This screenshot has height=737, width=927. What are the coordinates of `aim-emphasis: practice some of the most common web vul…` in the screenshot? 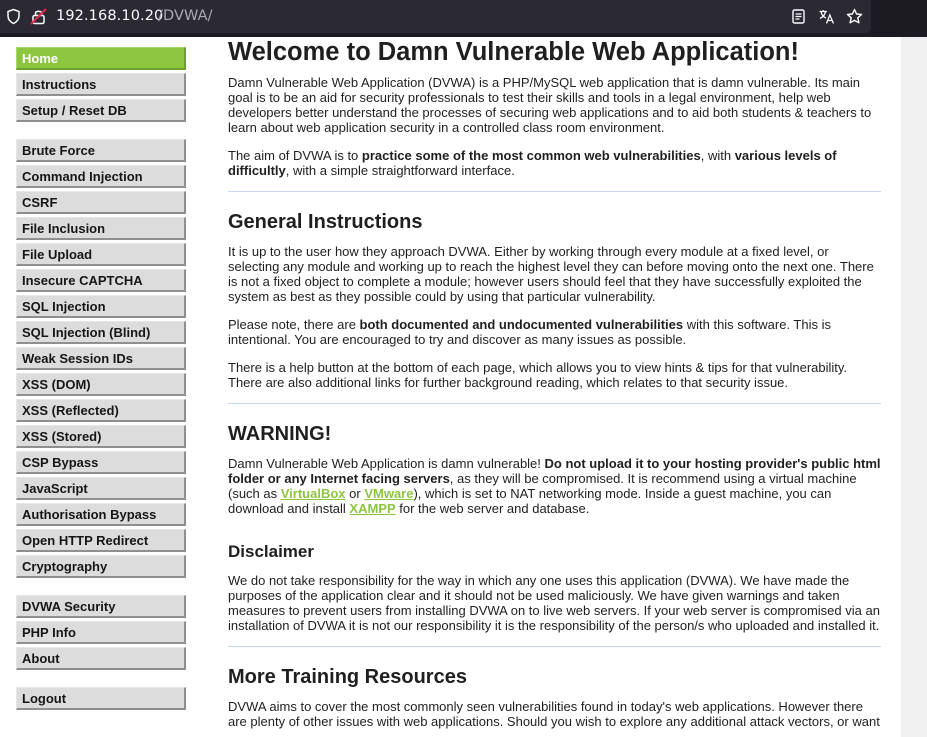 It's located at (531, 155).